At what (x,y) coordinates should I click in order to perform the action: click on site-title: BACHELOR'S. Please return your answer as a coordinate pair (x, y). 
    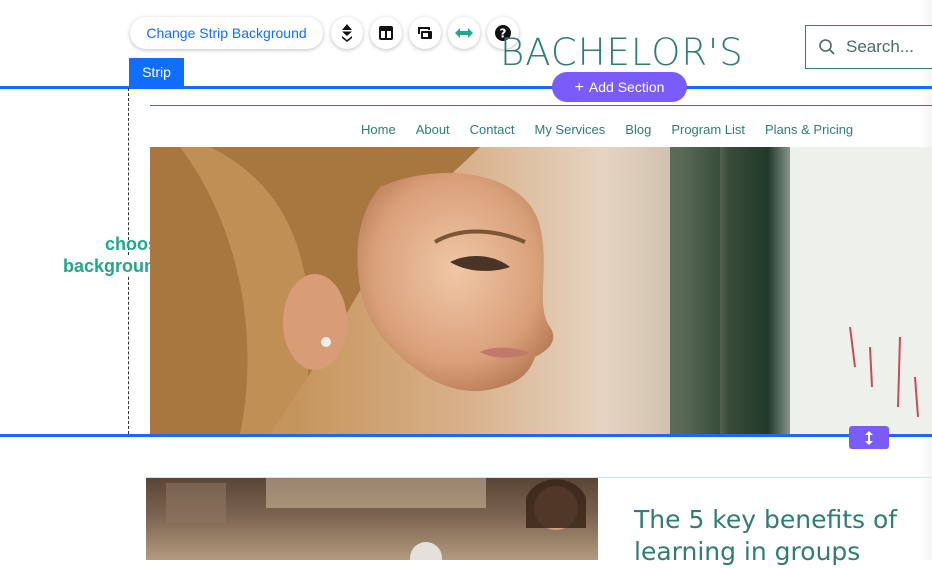
    Looking at the image, I should click on (622, 52).